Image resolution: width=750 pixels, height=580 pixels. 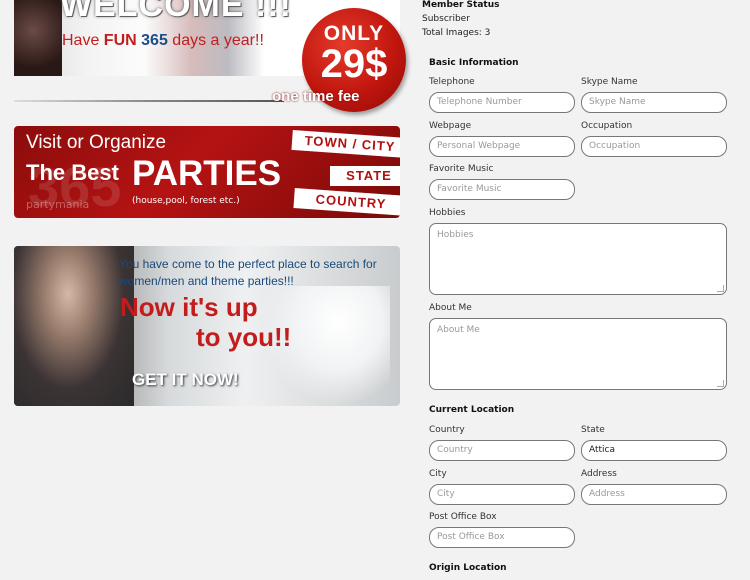 I want to click on up-to-you-line2: to you!!, so click(x=244, y=337).